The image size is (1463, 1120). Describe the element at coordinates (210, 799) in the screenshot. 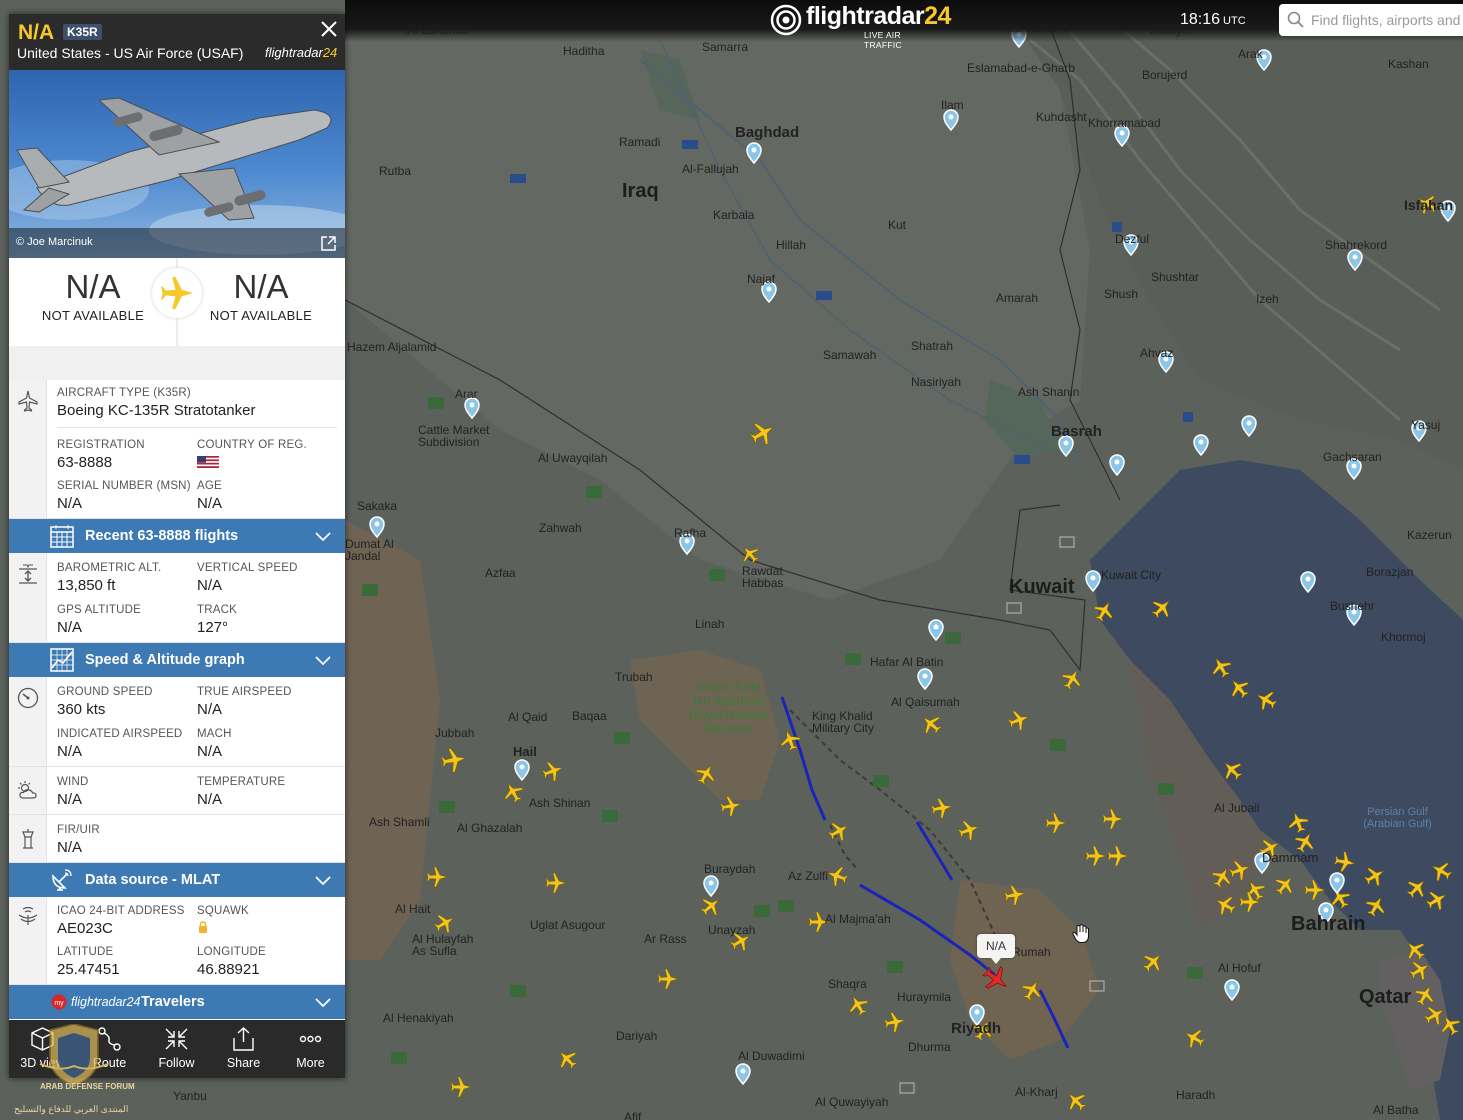

I see `temperature-value: N/A` at that location.